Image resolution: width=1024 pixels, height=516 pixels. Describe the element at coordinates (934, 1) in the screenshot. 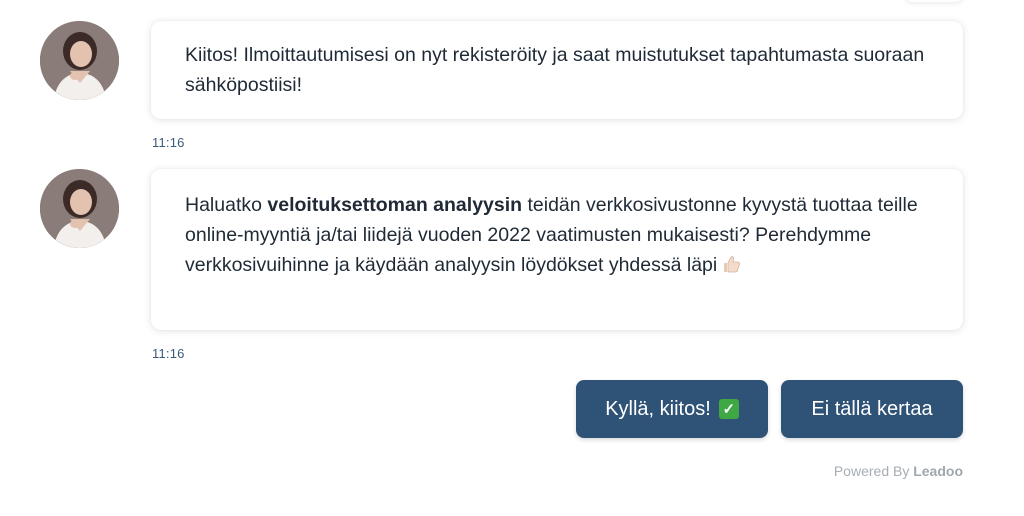

I see `previous-message-bubble` at that location.